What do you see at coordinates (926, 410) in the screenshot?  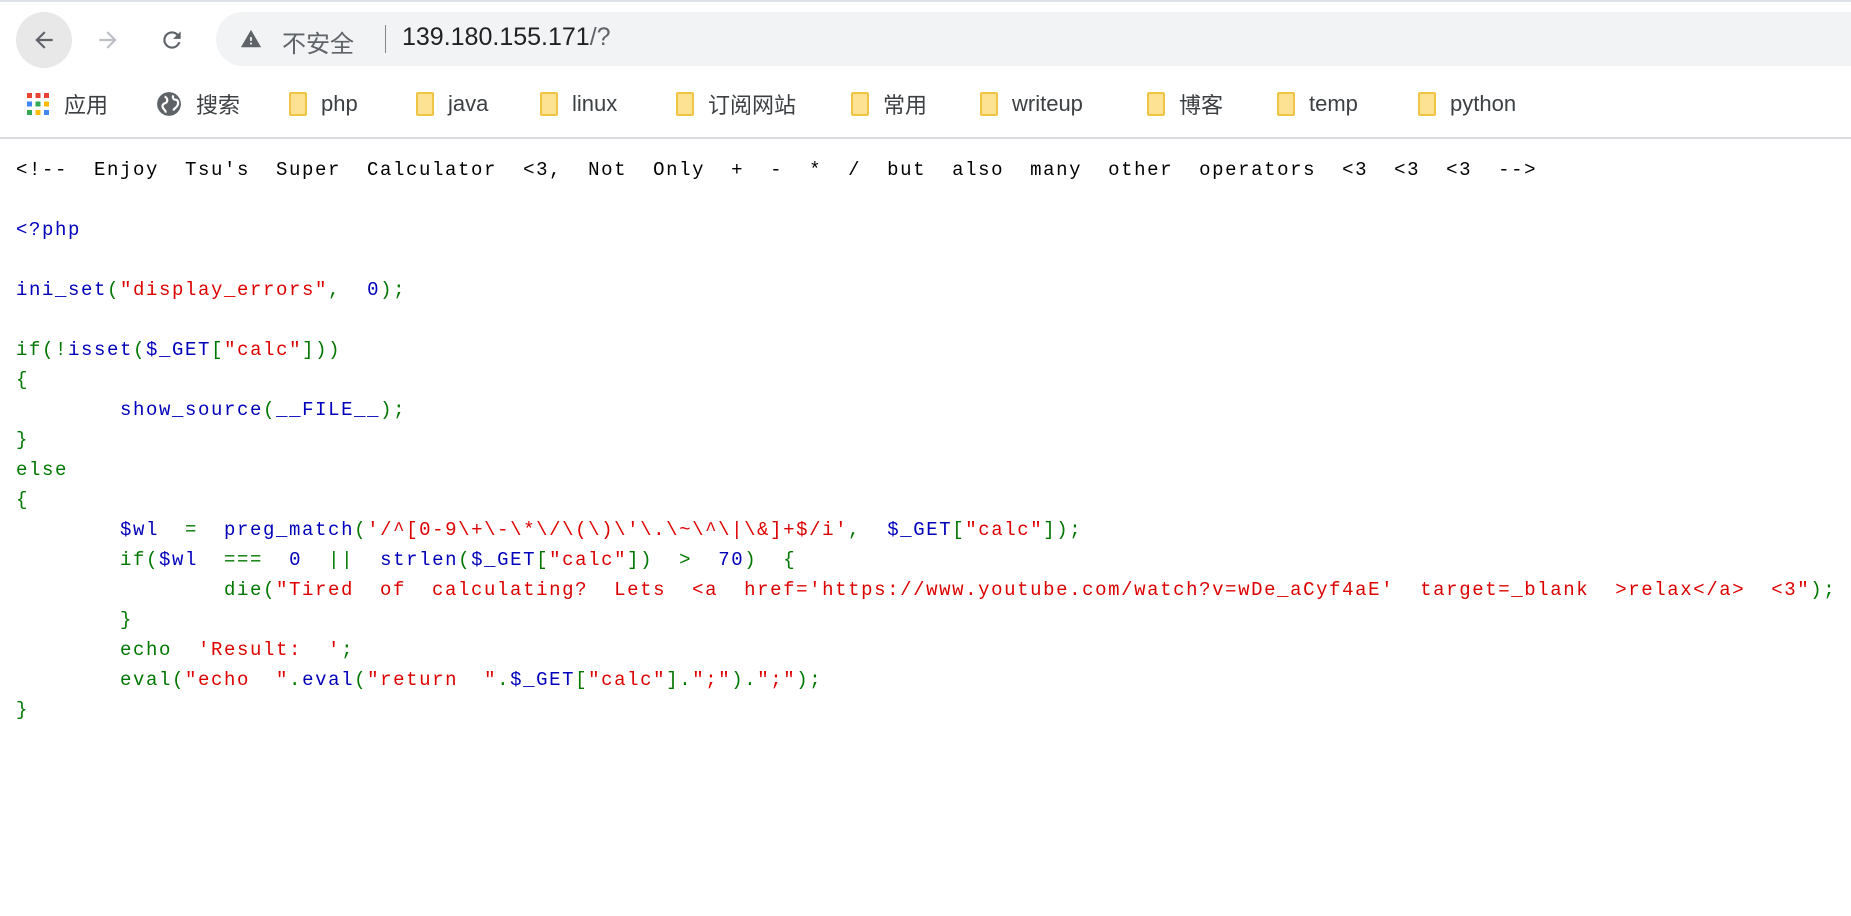 I see `code-line: show_source(__FILE__);` at bounding box center [926, 410].